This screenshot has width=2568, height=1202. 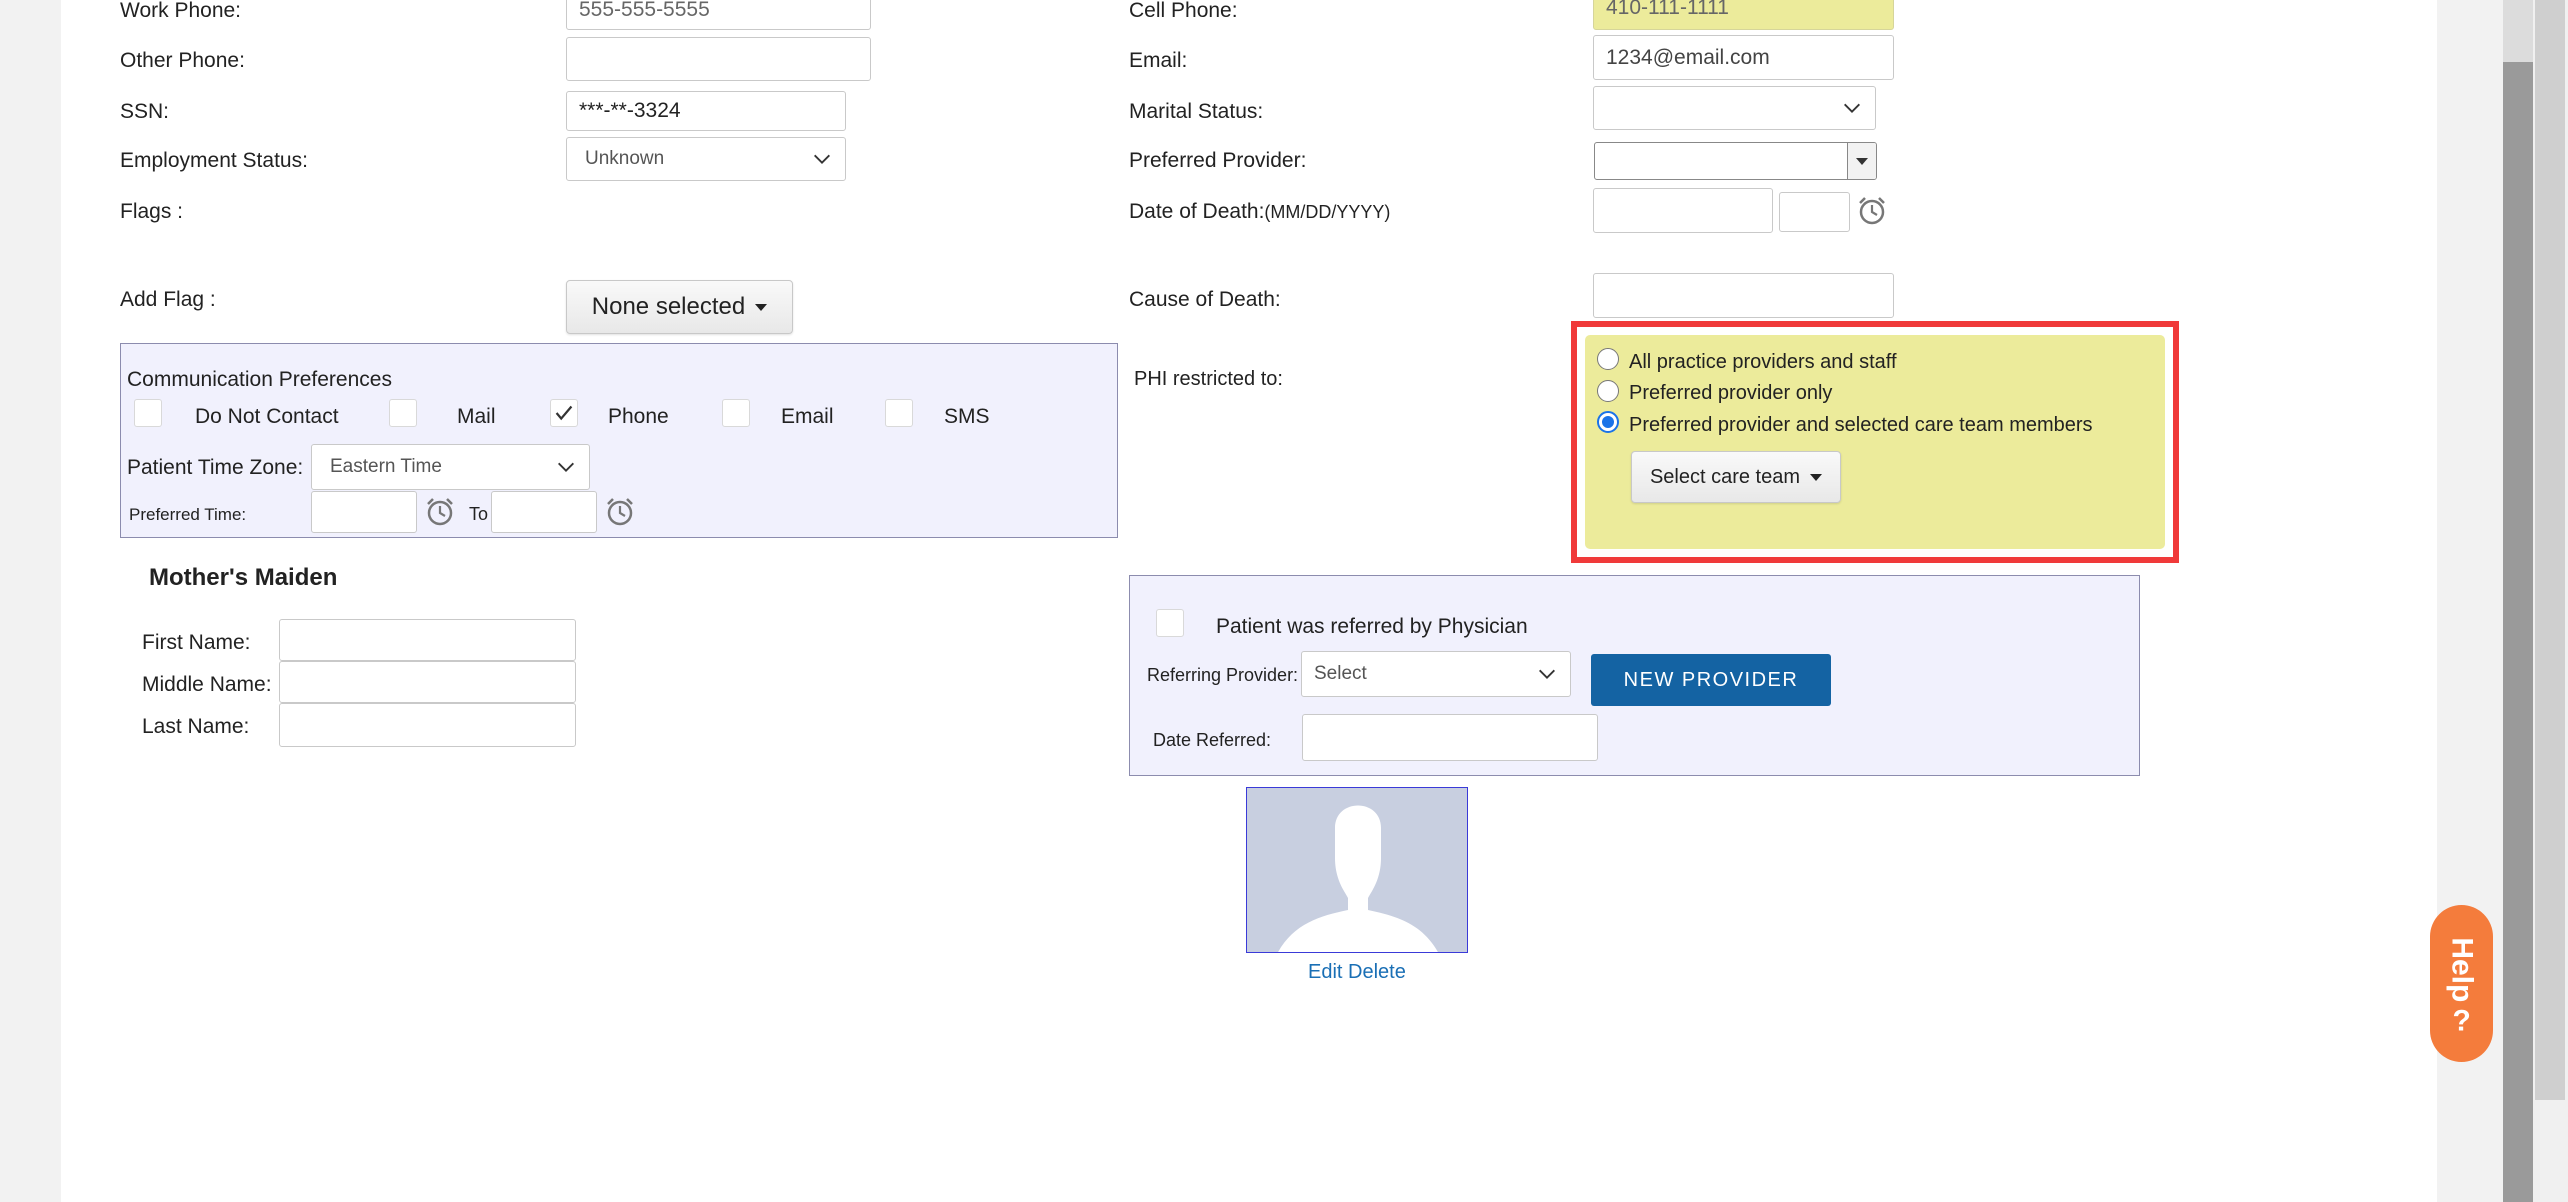 What do you see at coordinates (1170, 623) in the screenshot?
I see `referred-by-physician-checkbox` at bounding box center [1170, 623].